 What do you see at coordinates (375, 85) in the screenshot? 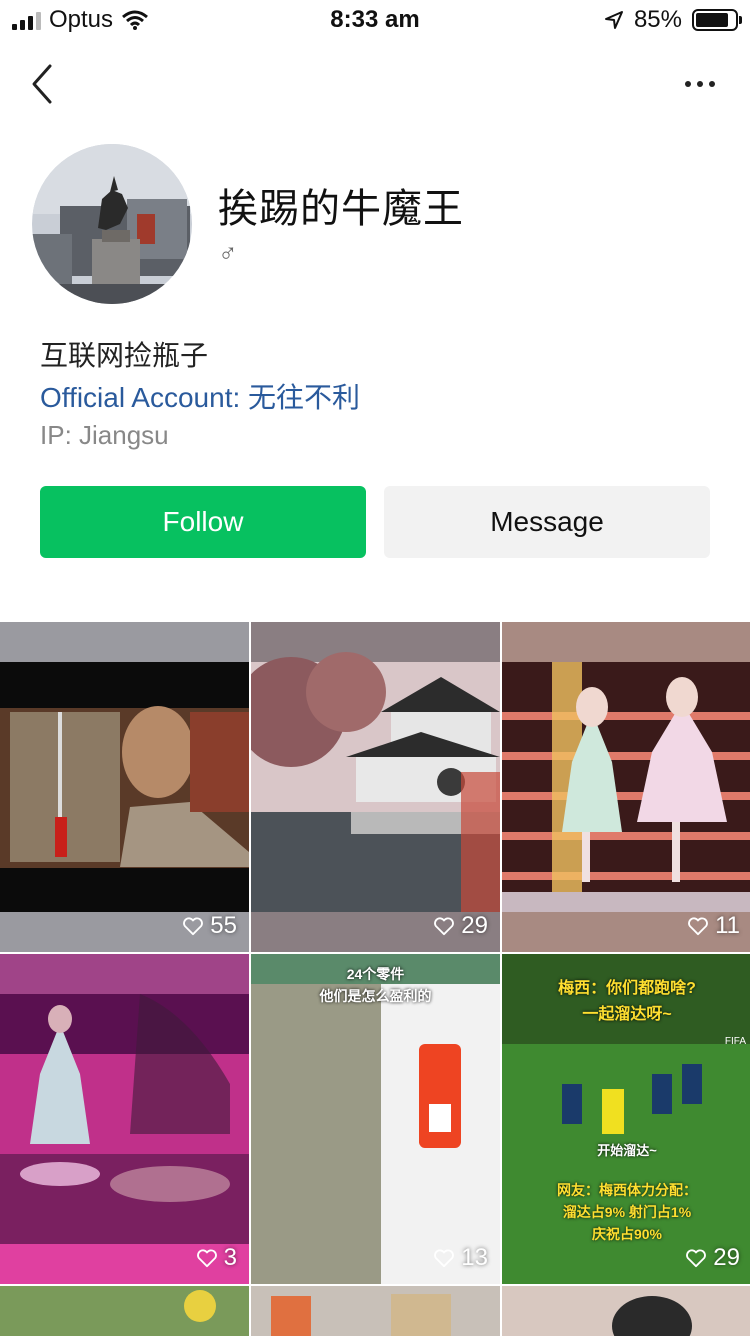
I see `nav-bar` at bounding box center [375, 85].